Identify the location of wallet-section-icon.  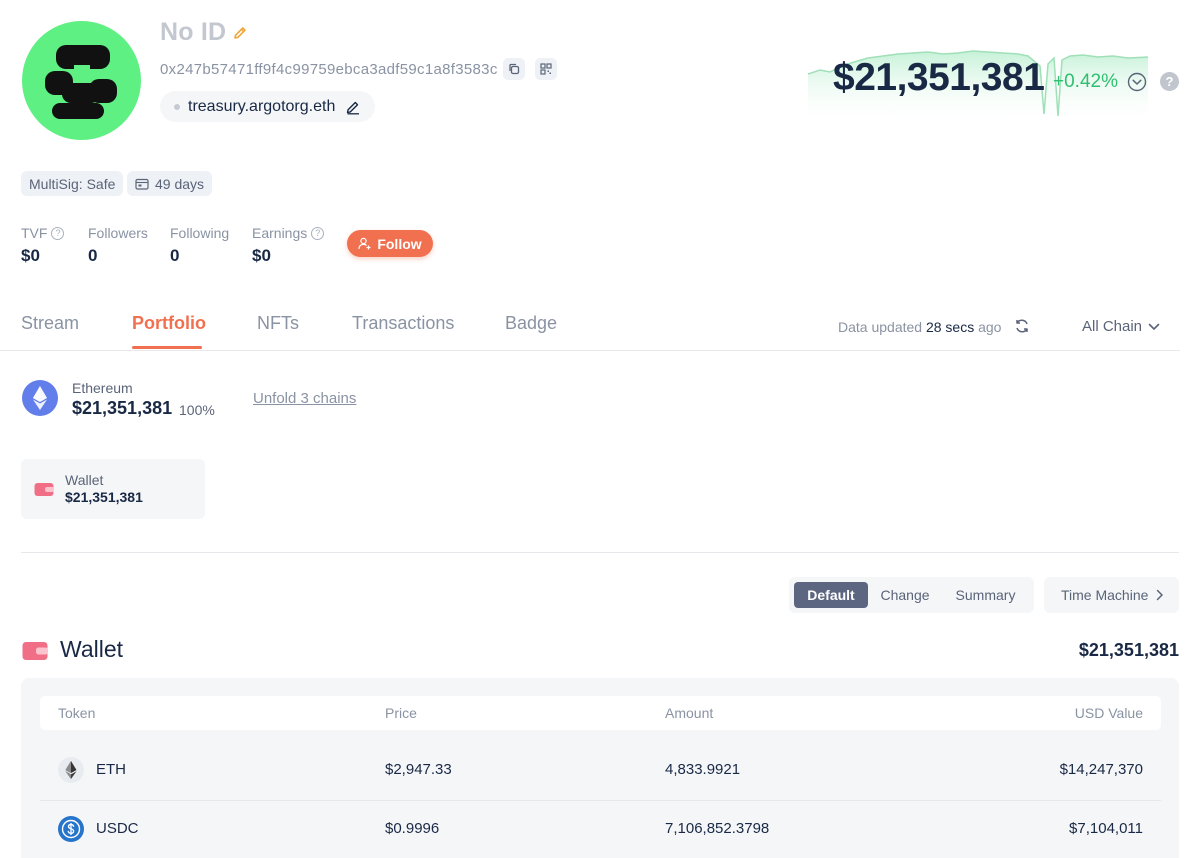
(35, 651).